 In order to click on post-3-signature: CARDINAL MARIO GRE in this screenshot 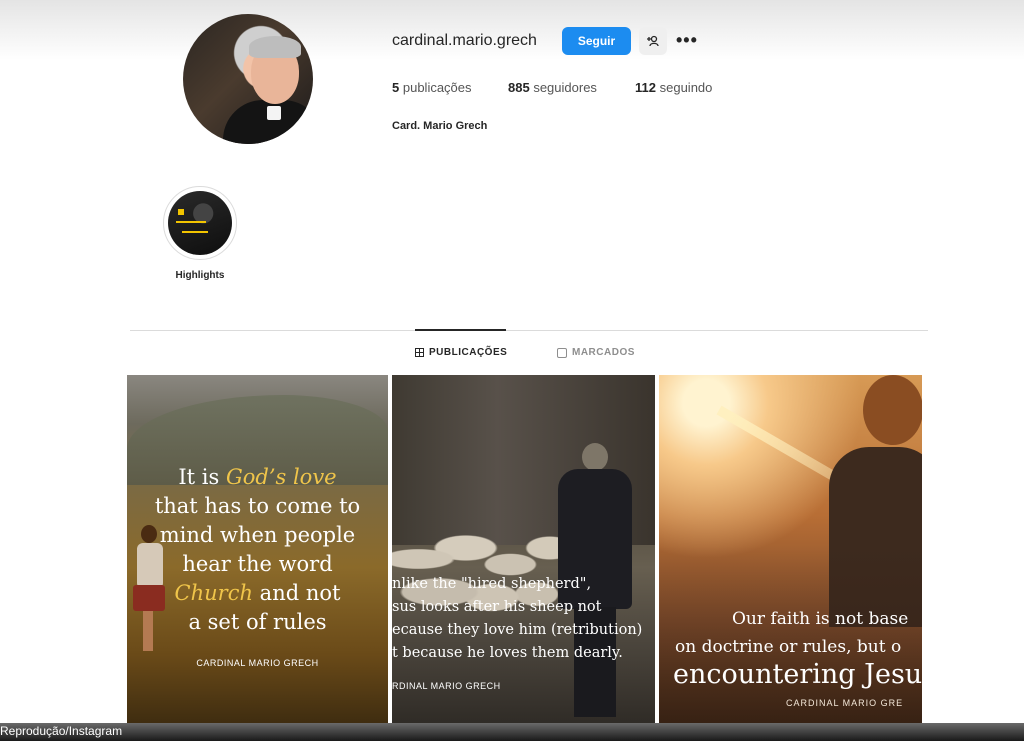, I will do `click(845, 703)`.